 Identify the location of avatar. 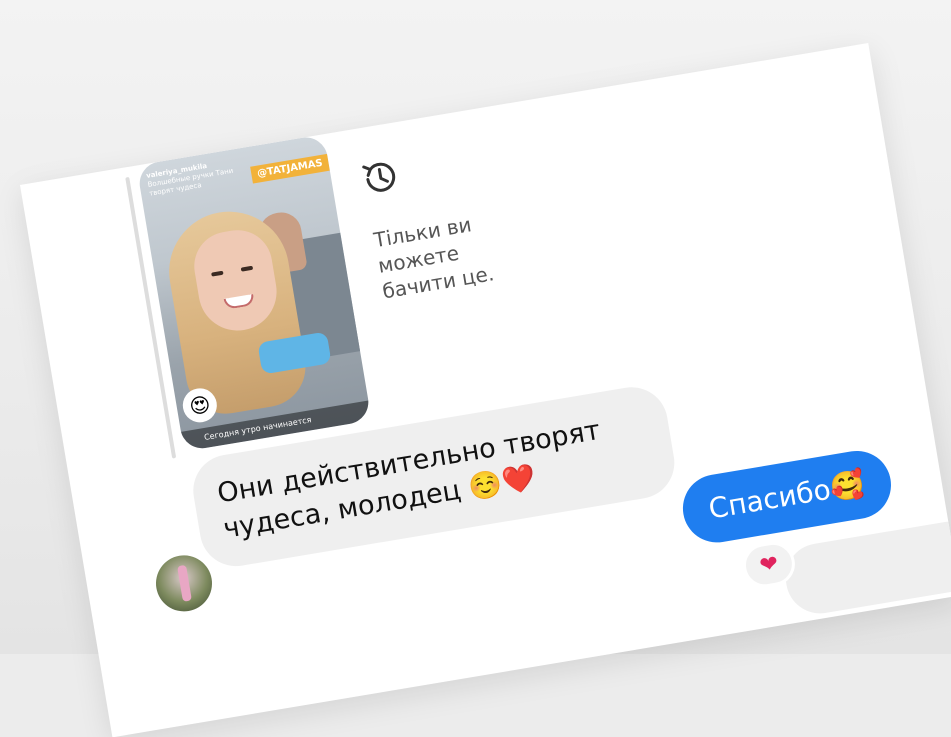
(184, 583).